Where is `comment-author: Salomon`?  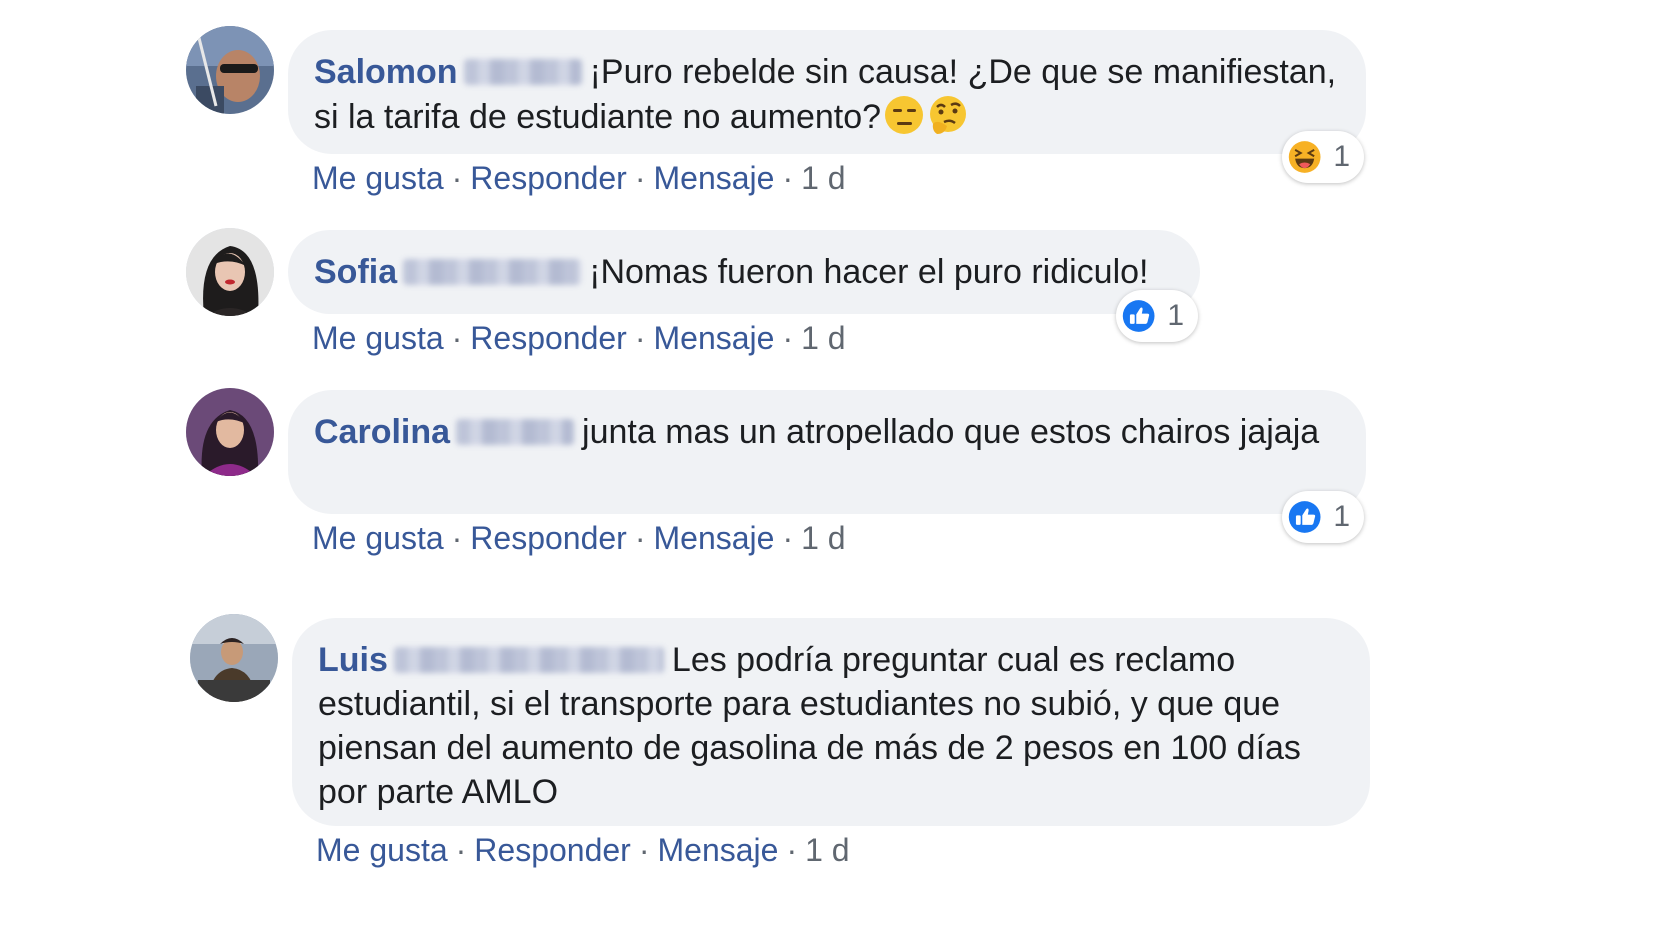 comment-author: Salomon is located at coordinates (386, 72).